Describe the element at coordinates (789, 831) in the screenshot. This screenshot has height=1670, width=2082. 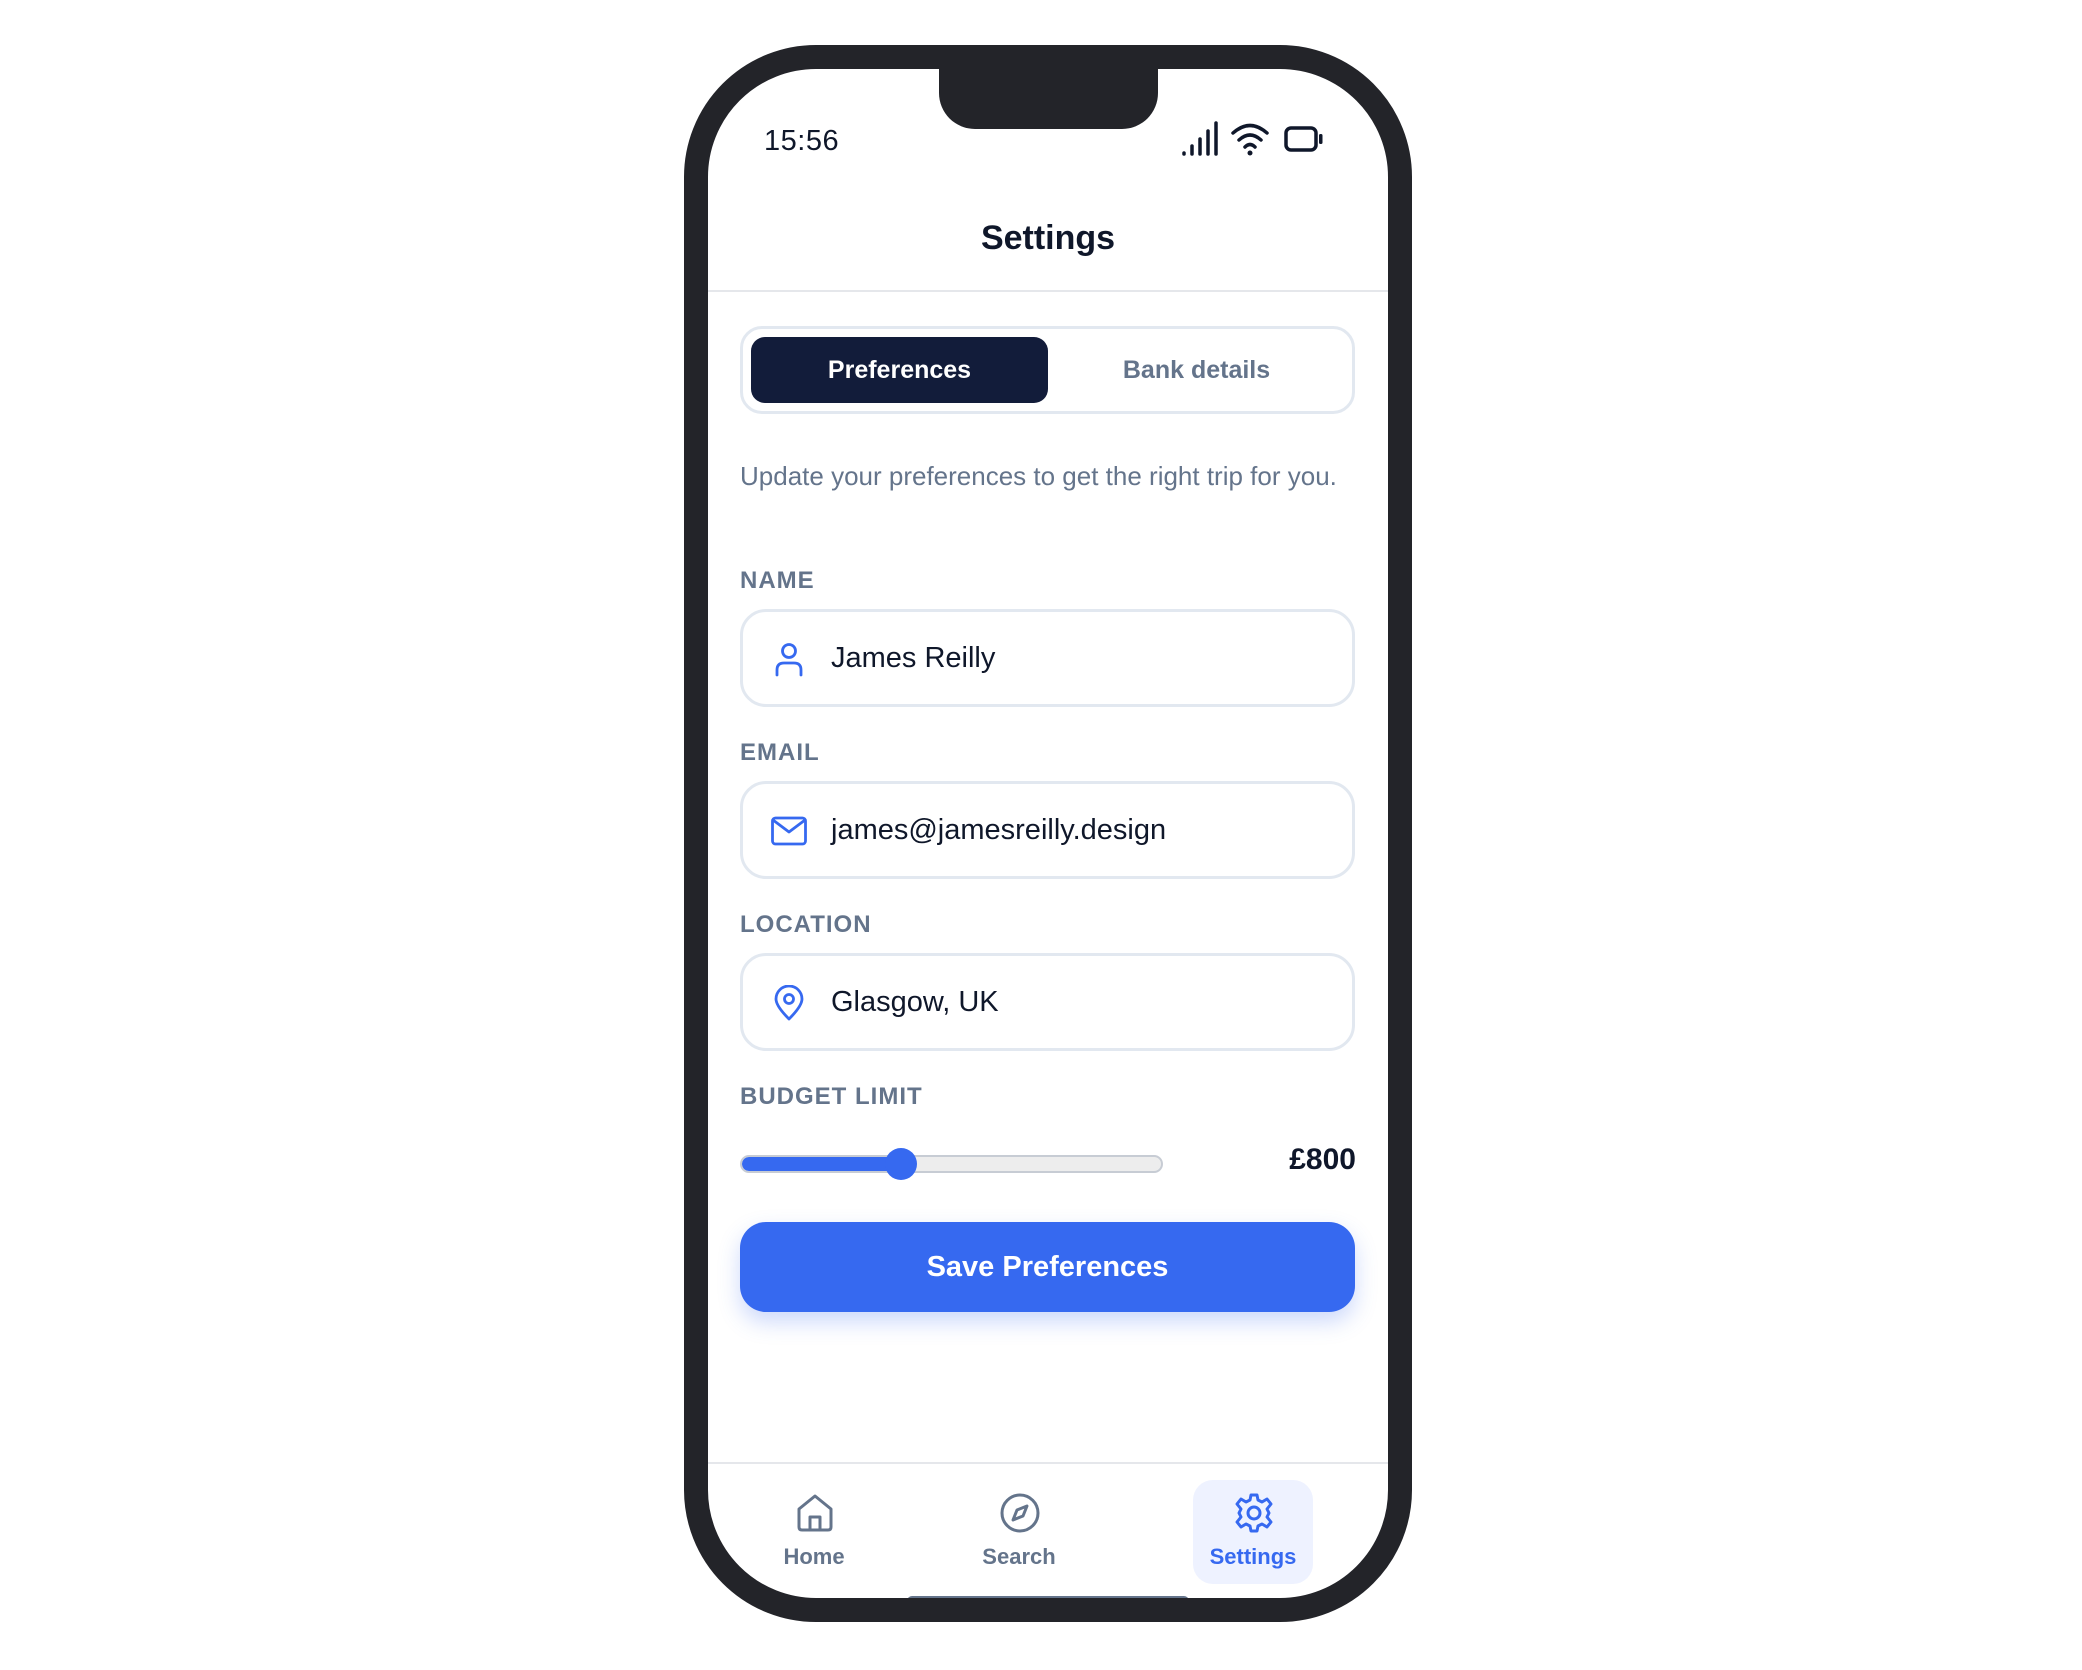
I see `mail-icon` at that location.